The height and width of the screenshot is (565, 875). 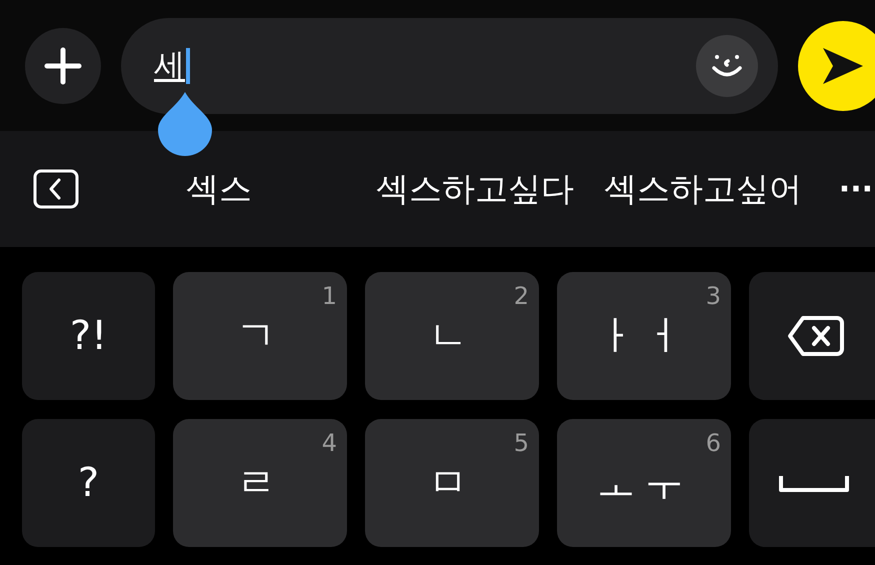 I want to click on letter-key: ㅏㅓ 3, so click(x=644, y=336).